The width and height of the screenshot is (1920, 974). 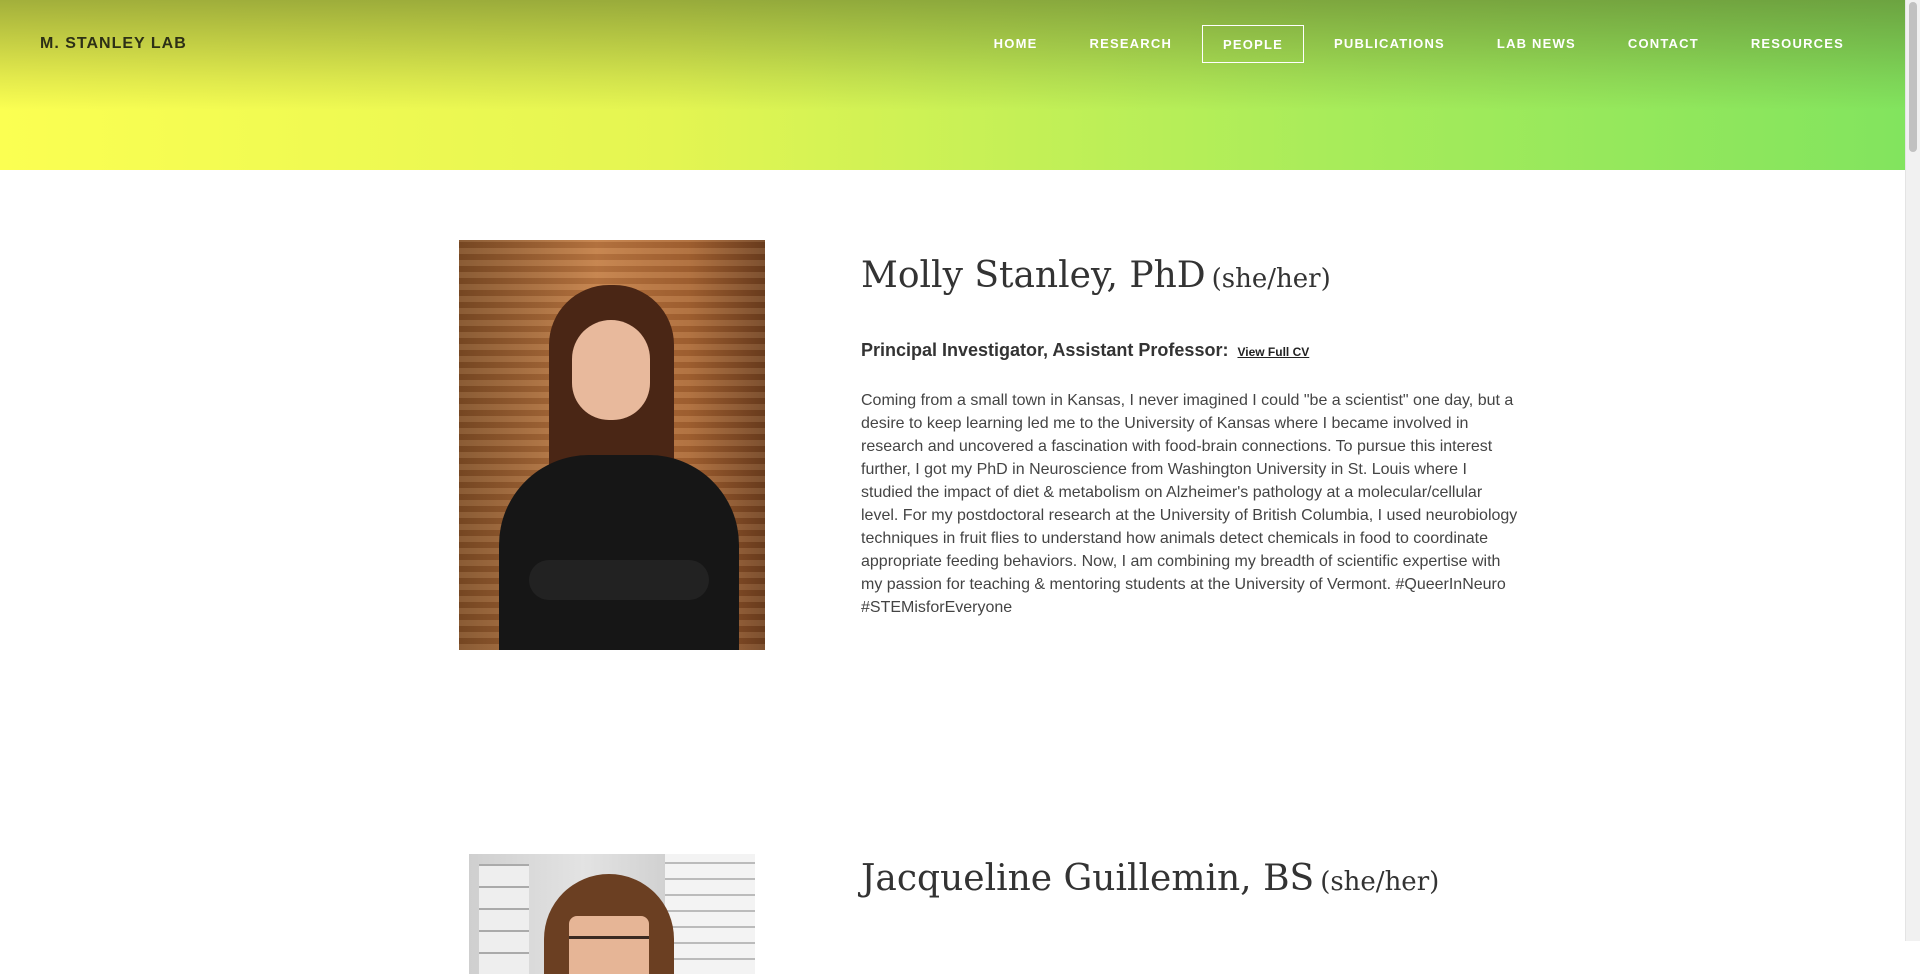 What do you see at coordinates (1536, 44) in the screenshot?
I see `nav-lab-news: LAB NEWS` at bounding box center [1536, 44].